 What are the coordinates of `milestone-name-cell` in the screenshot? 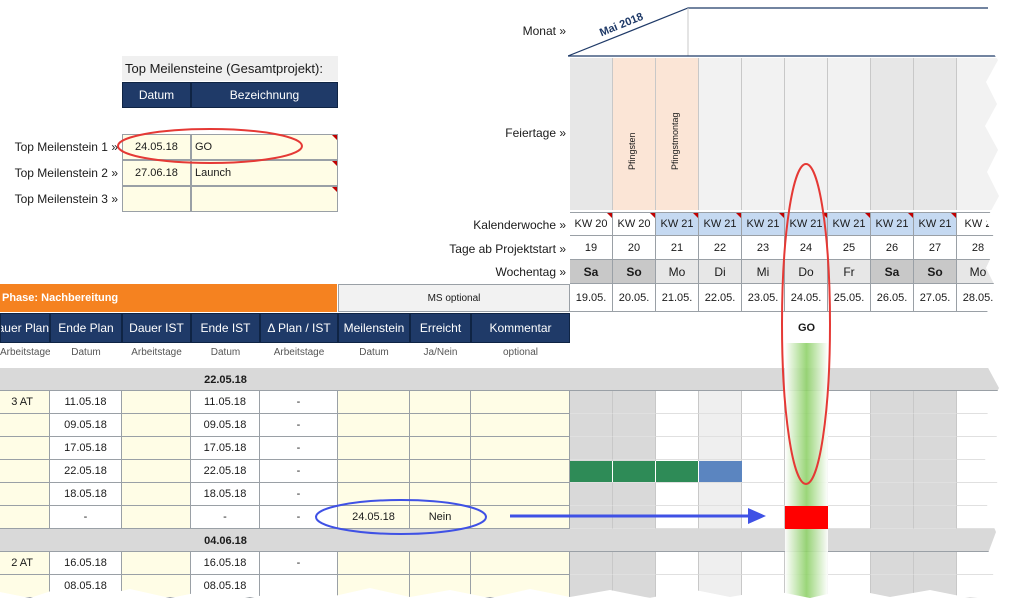 It's located at (264, 199).